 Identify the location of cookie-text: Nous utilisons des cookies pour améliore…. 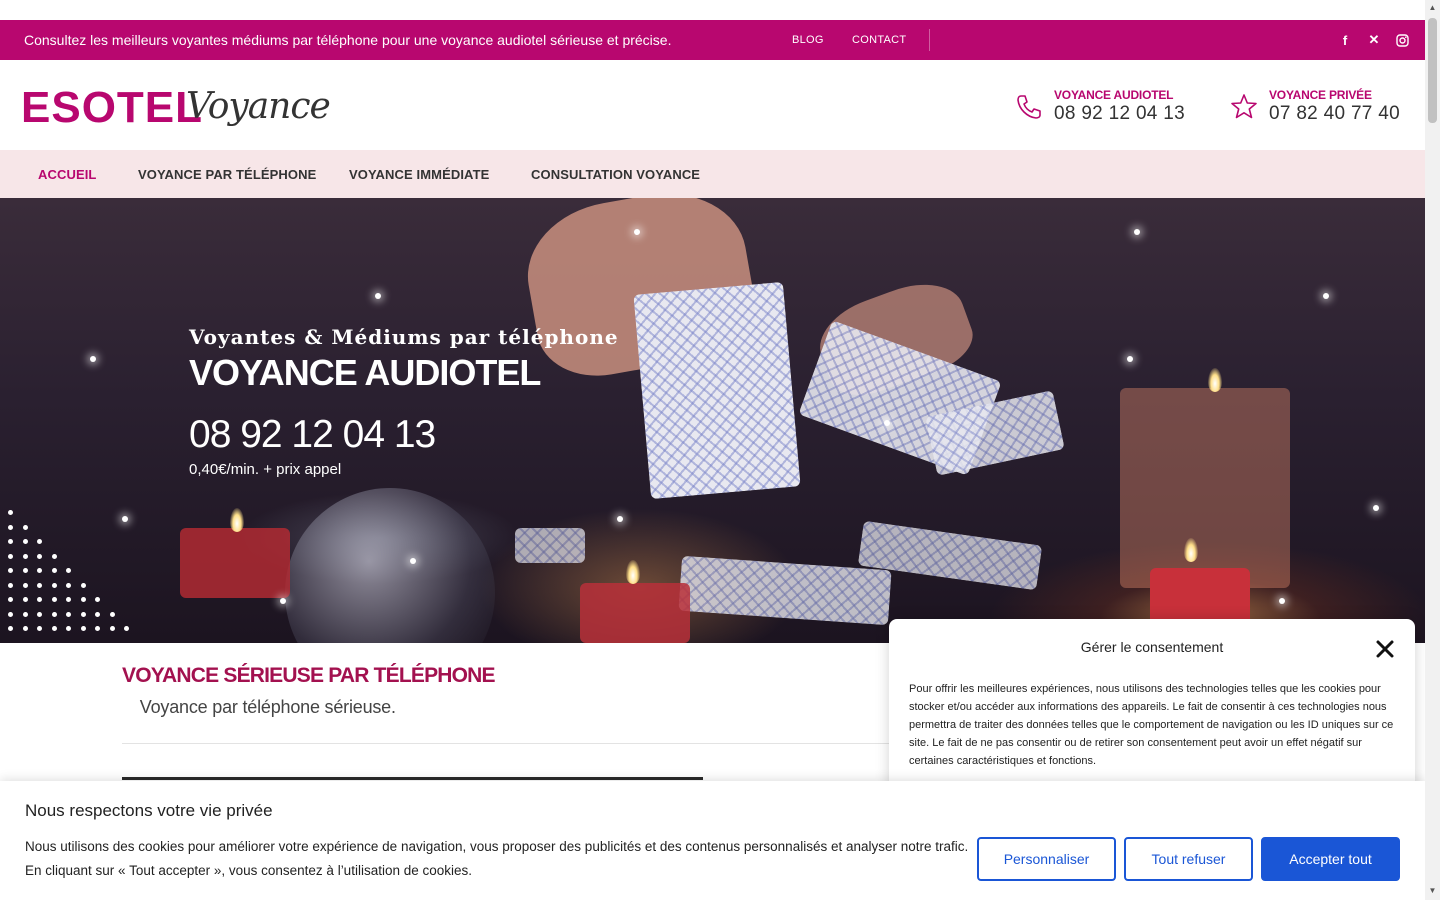
(497, 858).